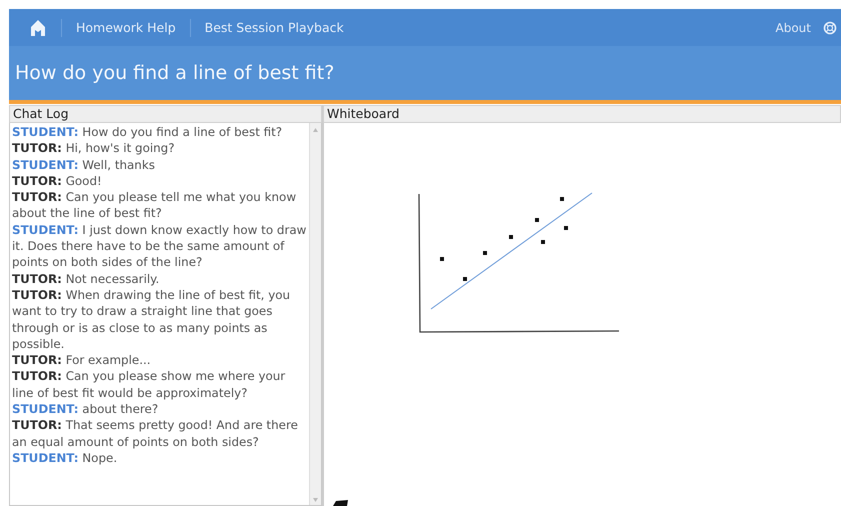  What do you see at coordinates (155, 205) in the screenshot?
I see `chat-message: TUTOR: Can you please tell me what you know about the line of best fit?` at bounding box center [155, 205].